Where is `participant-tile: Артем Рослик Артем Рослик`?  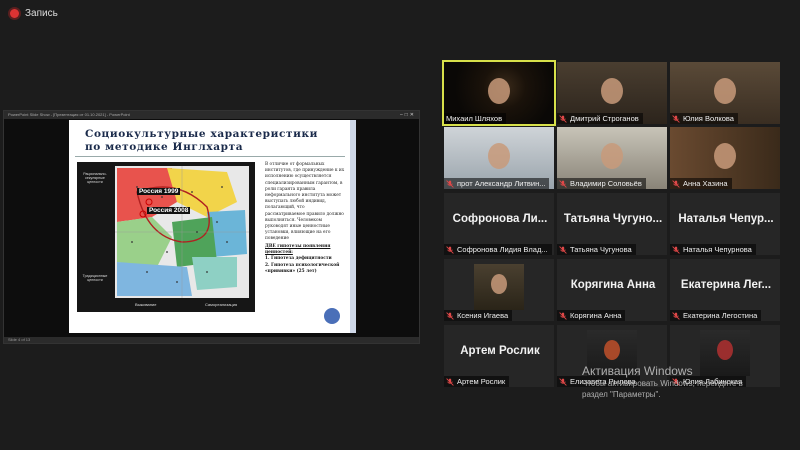 participant-tile: Артем Рослик Артем Рослик is located at coordinates (499, 356).